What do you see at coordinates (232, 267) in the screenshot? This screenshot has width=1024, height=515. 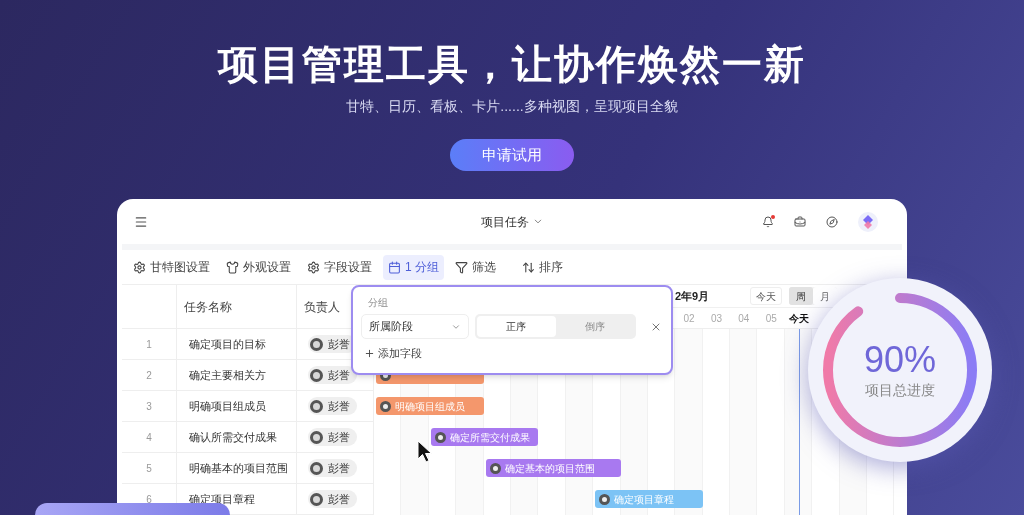 I see `shirt-icon` at bounding box center [232, 267].